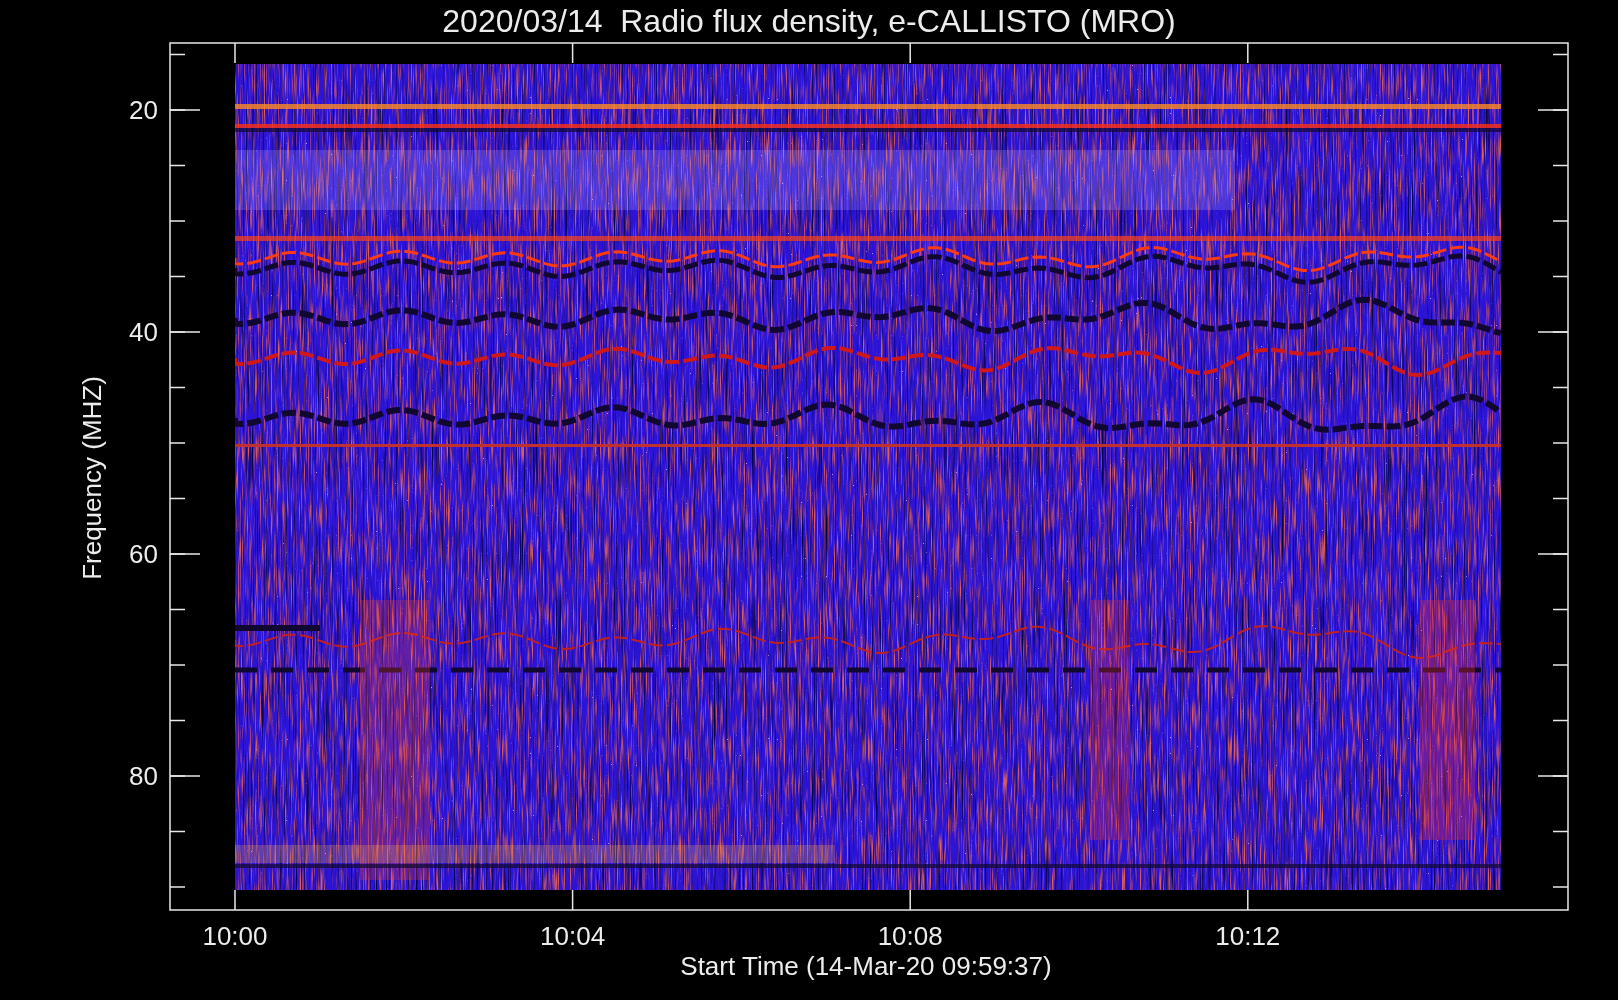 This screenshot has height=1000, width=1618. I want to click on y-axis-label: Frequency (MHZ), so click(92, 478).